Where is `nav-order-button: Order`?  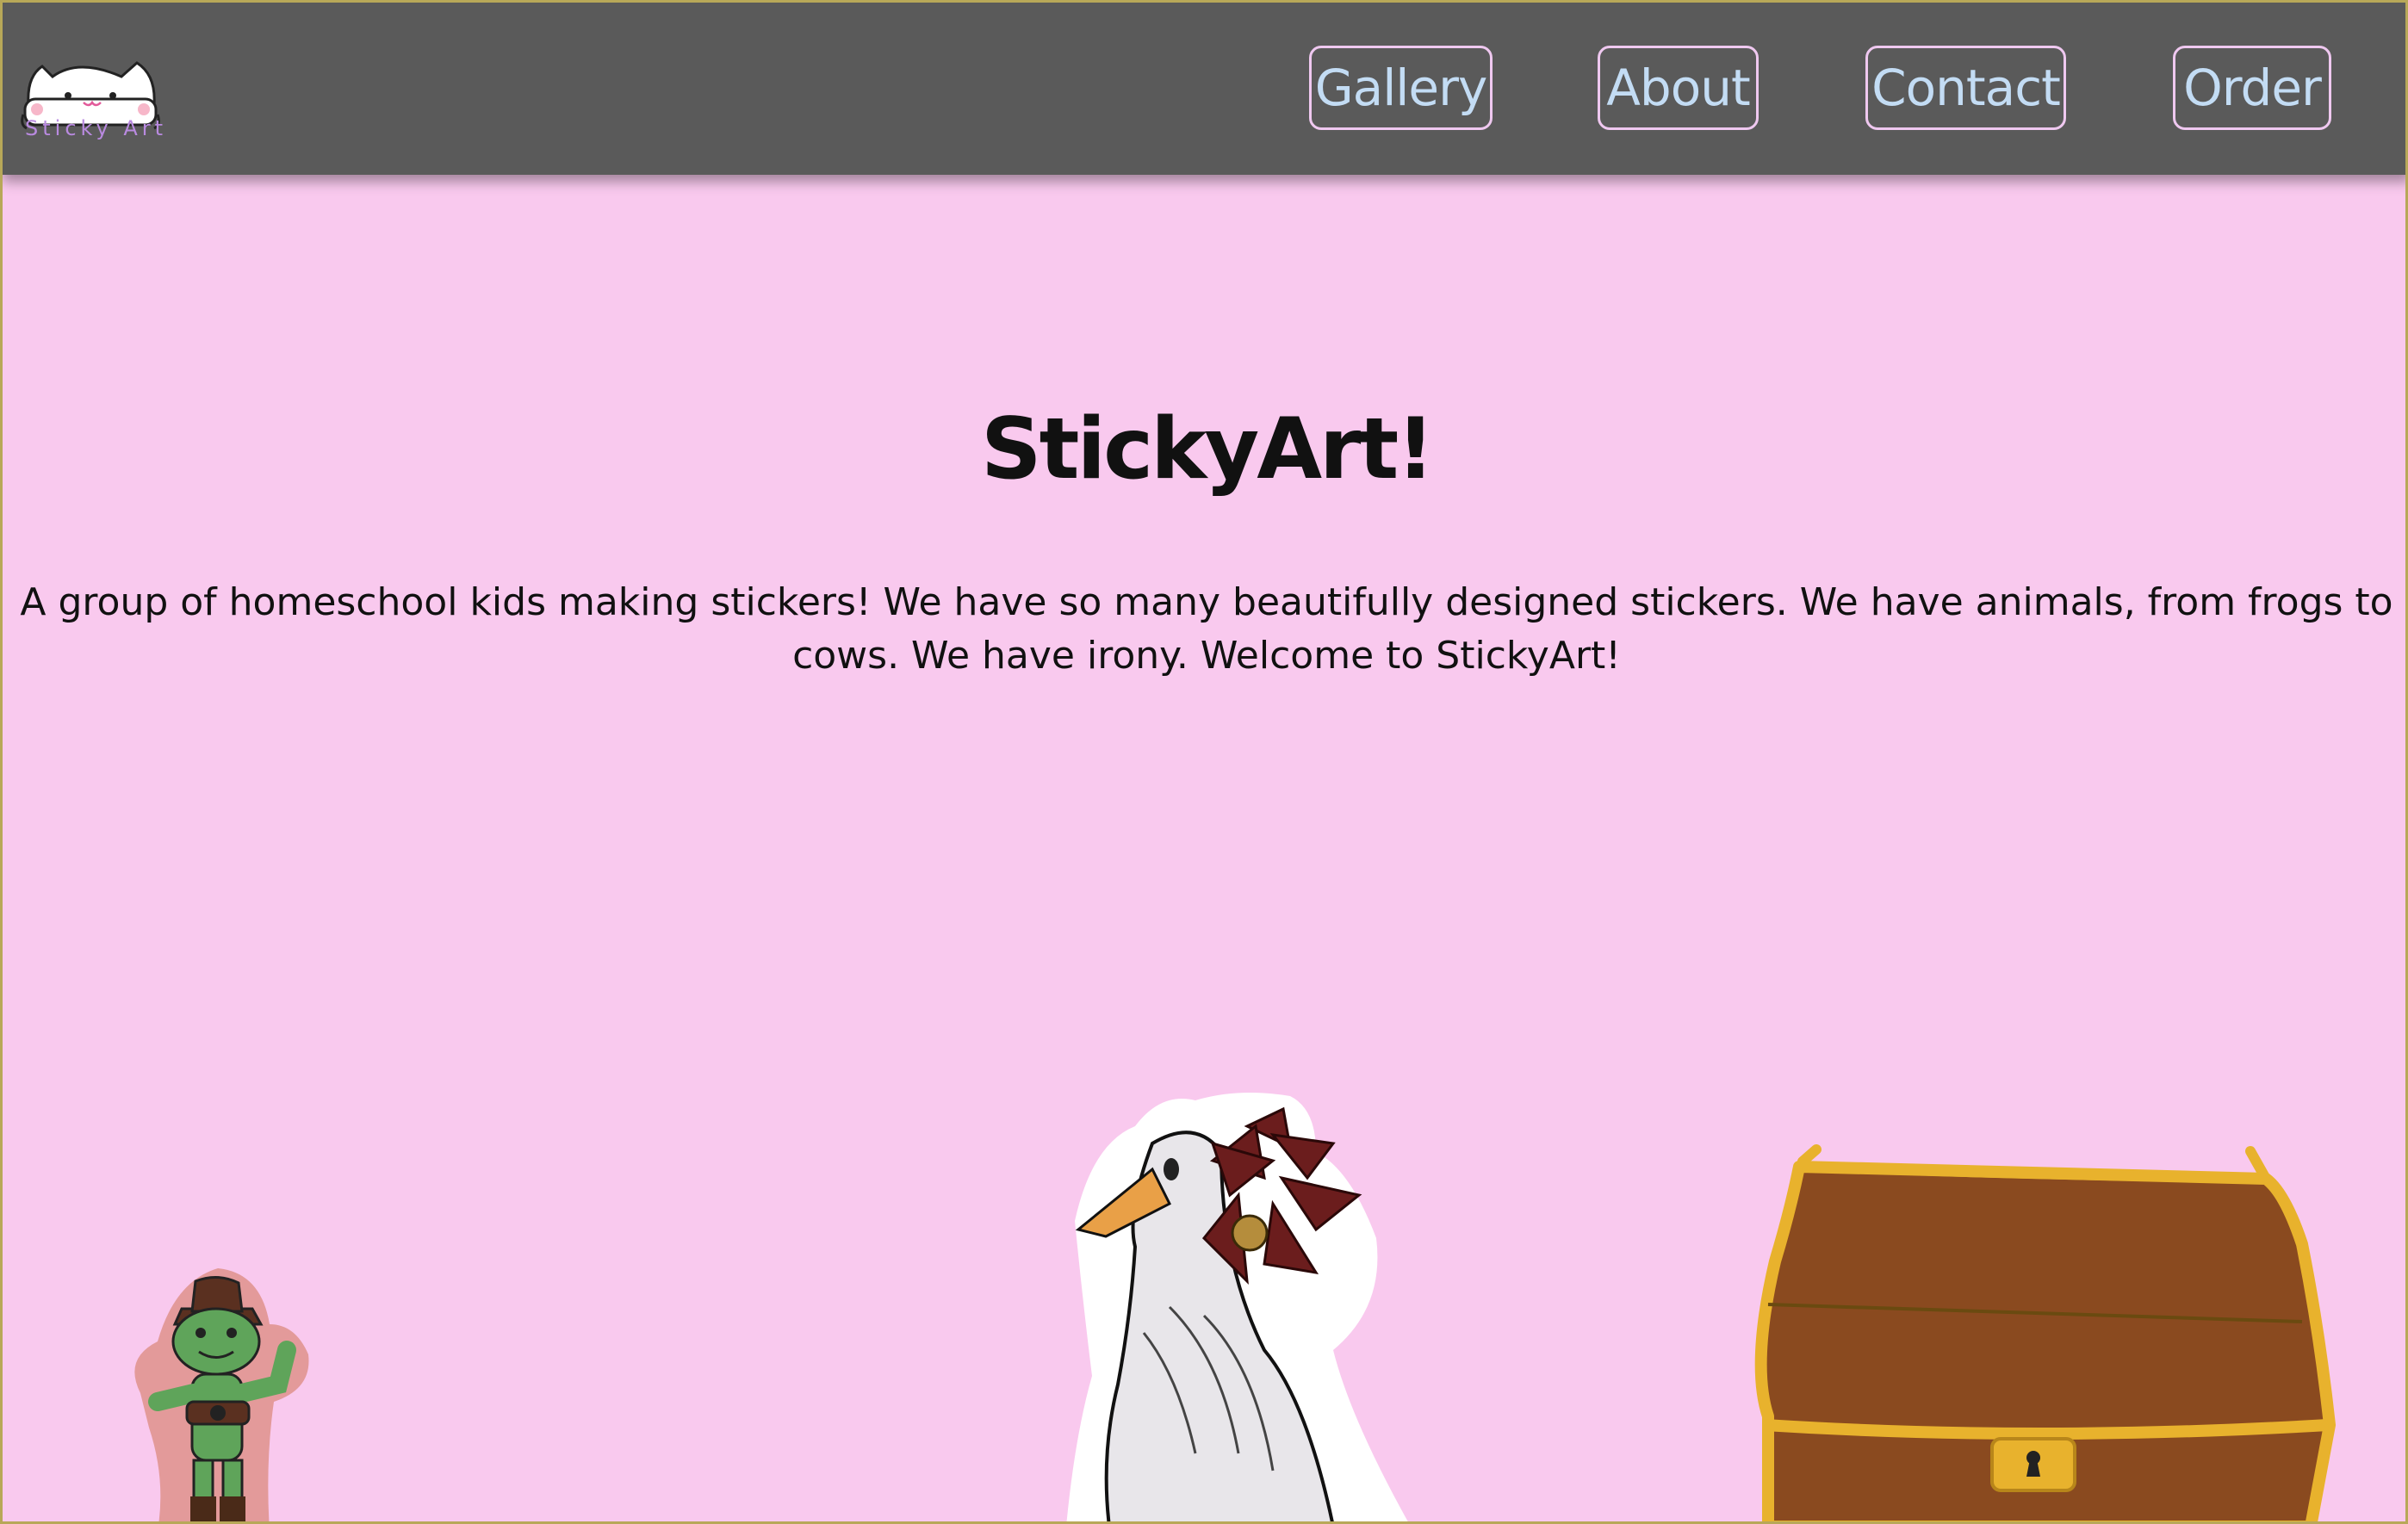 nav-order-button: Order is located at coordinates (2252, 88).